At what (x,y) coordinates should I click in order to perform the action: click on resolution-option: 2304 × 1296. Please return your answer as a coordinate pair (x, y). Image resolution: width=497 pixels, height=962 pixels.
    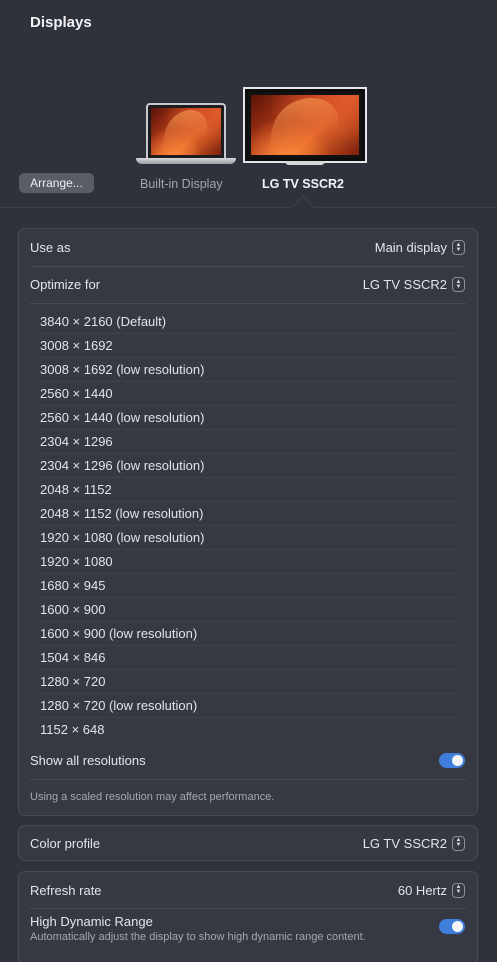
    Looking at the image, I should click on (248, 441).